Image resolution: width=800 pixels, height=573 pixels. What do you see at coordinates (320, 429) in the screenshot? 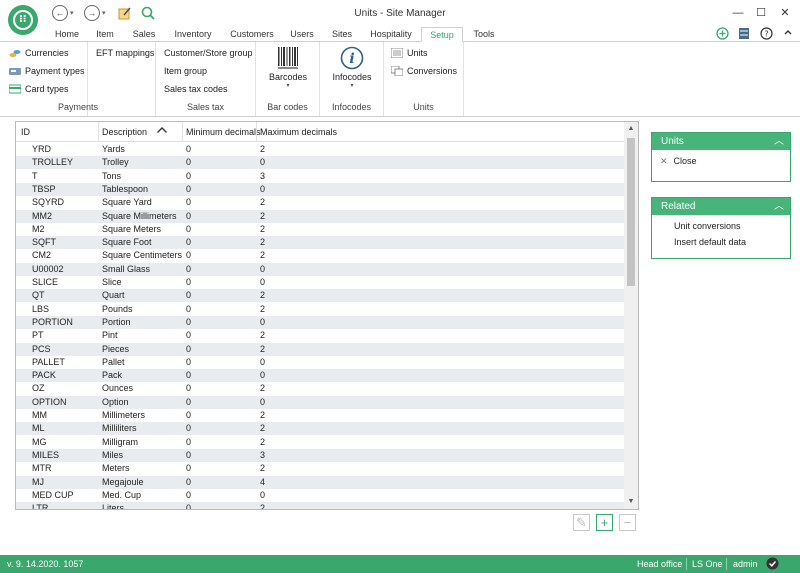
I see `table-row: ML Milliliters 0 2` at bounding box center [320, 429].